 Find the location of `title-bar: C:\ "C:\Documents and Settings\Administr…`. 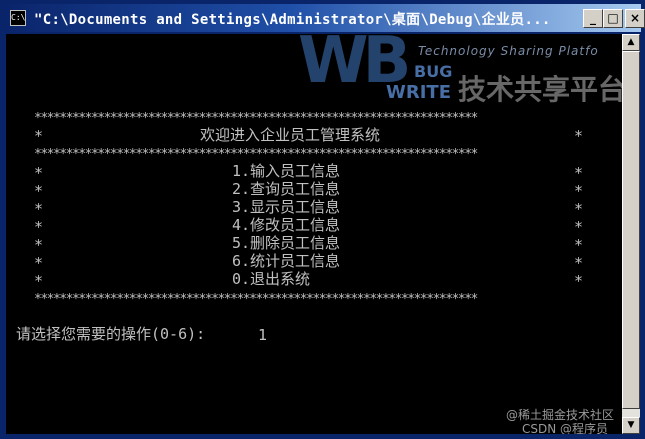

title-bar: C:\ "C:\Documents and Settings\Administr… is located at coordinates (324, 18).